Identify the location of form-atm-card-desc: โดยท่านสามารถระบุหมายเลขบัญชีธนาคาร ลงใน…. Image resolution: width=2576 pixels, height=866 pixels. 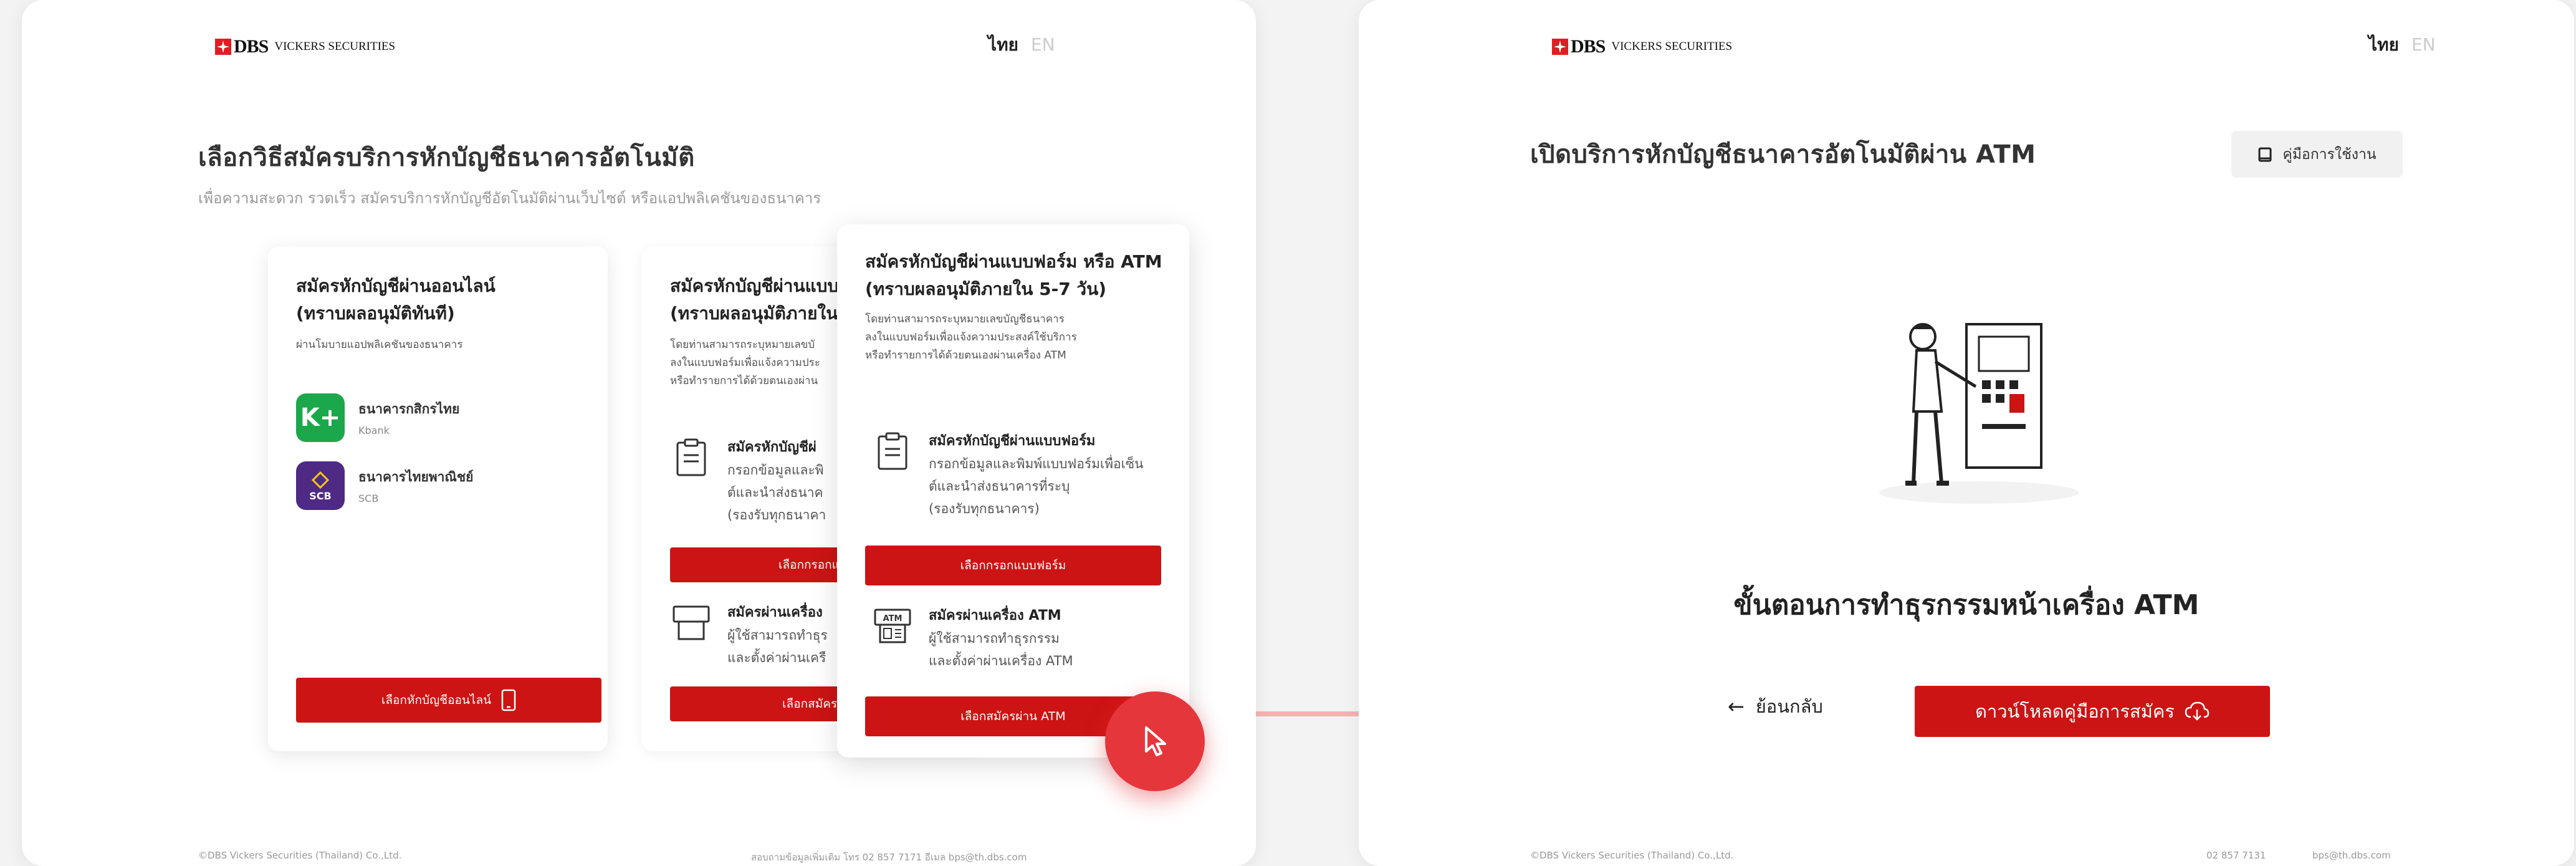
(971, 337).